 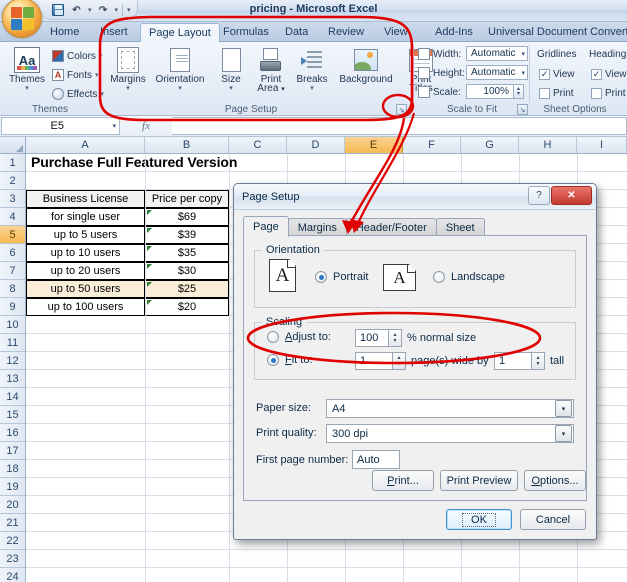 I want to click on cell-a6: up to 10 users, so click(x=85, y=253).